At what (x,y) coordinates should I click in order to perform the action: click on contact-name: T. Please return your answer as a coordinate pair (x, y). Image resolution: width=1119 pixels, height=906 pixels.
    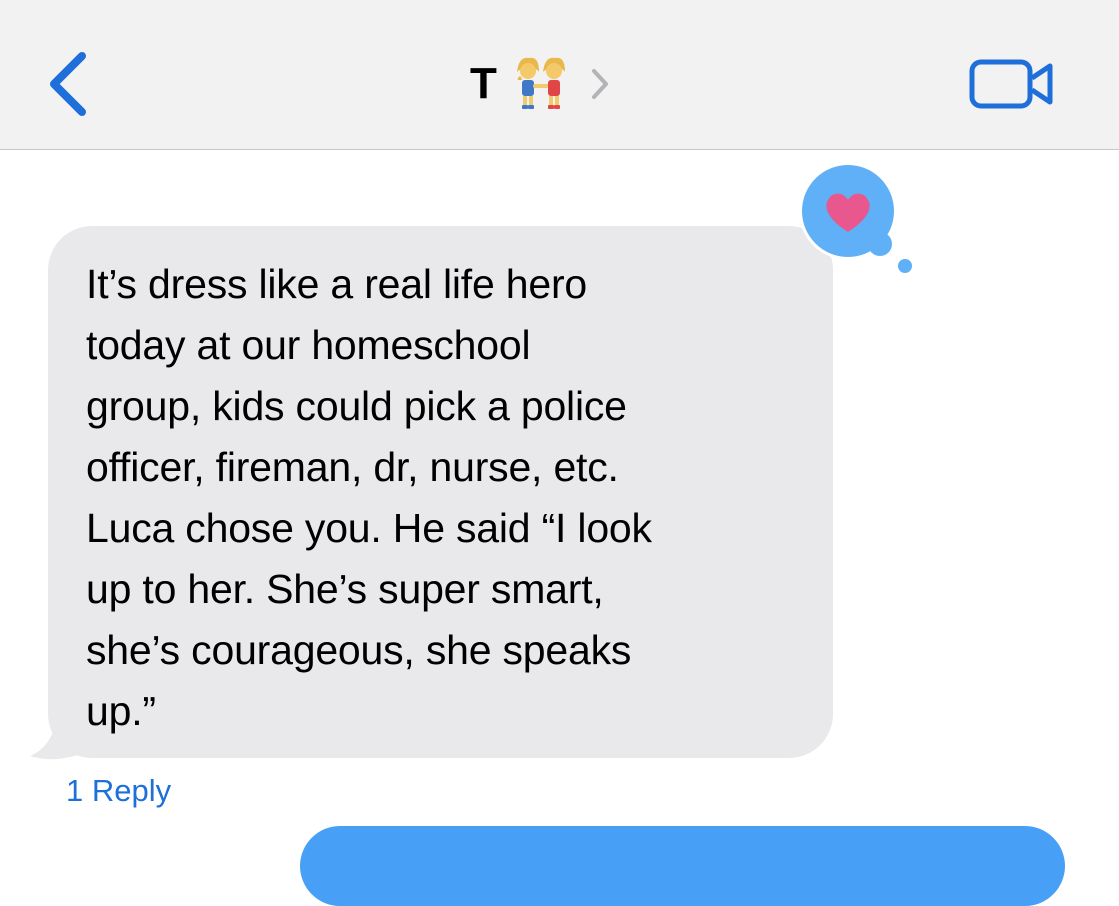
    Looking at the image, I should click on (483, 83).